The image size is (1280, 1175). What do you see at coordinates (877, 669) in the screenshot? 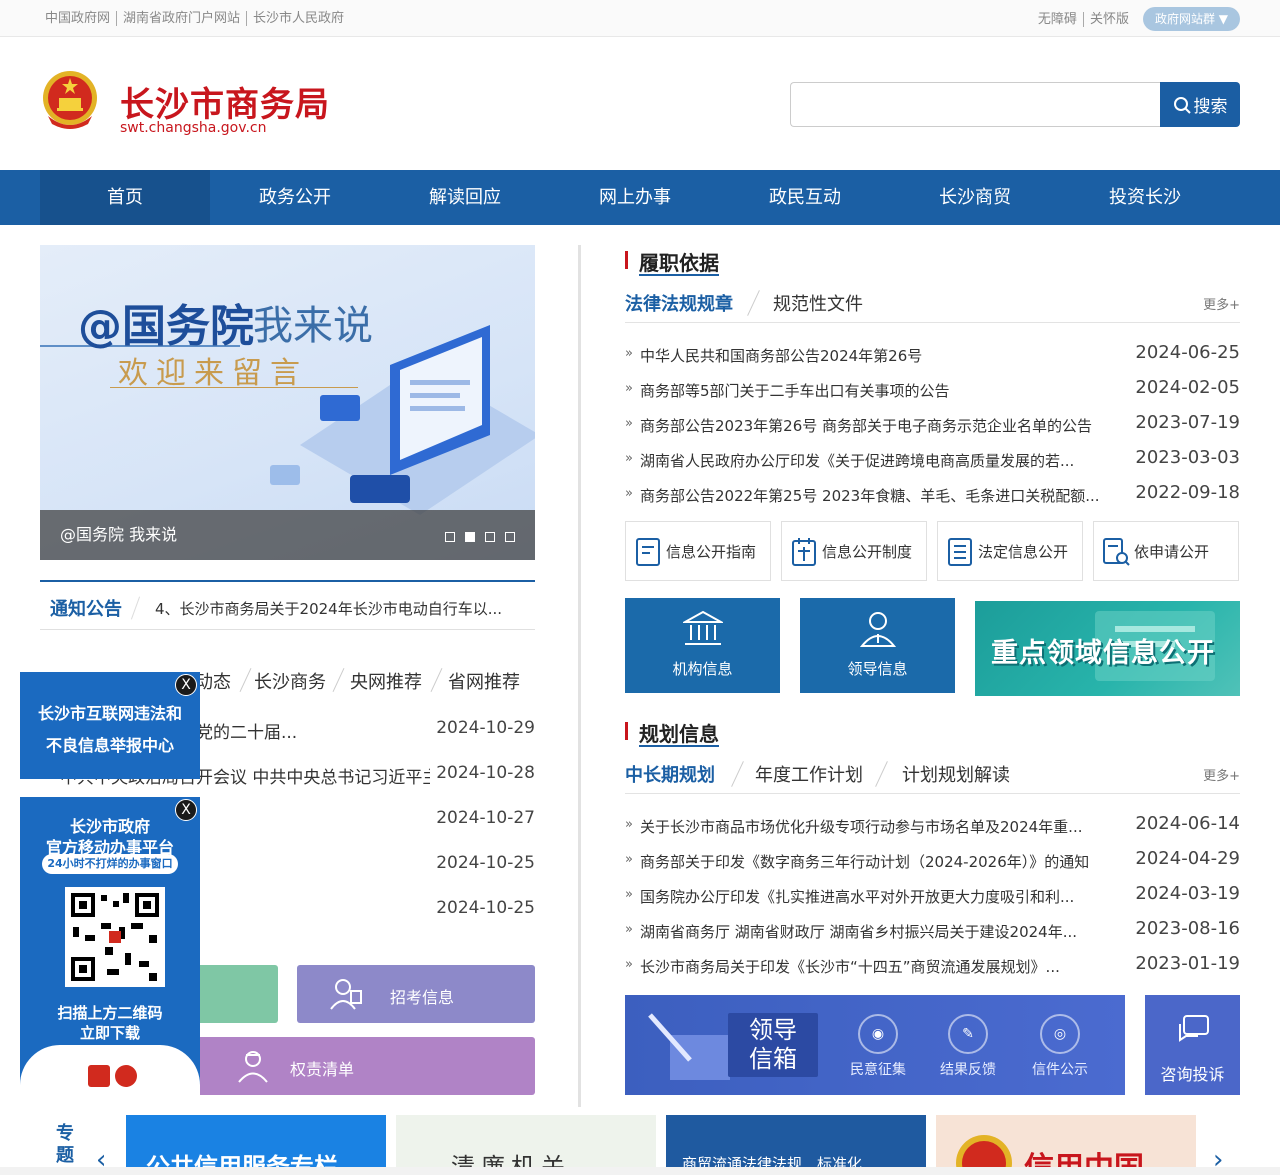
I see `leader-info-label: 领导信息` at bounding box center [877, 669].